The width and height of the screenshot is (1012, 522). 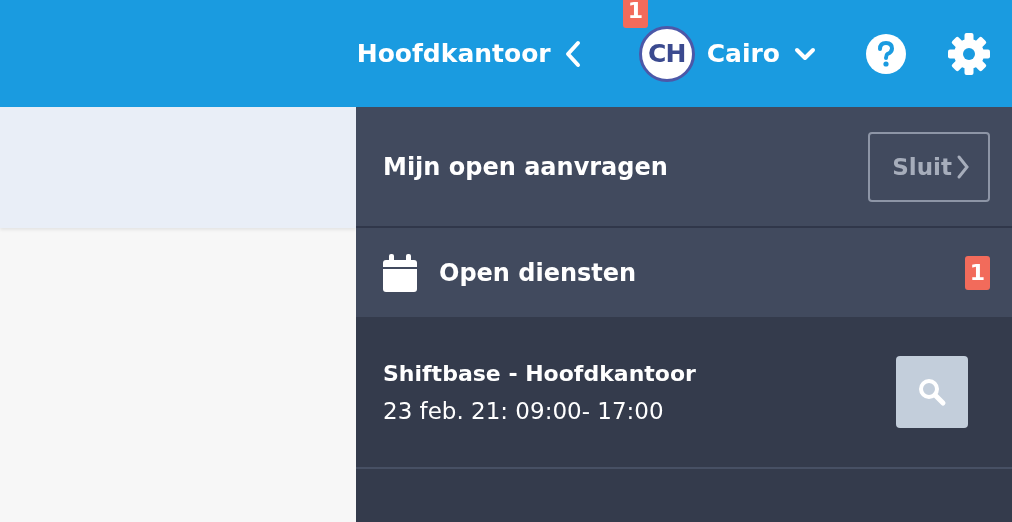 I want to click on user-avatar: CH, so click(x=666, y=53).